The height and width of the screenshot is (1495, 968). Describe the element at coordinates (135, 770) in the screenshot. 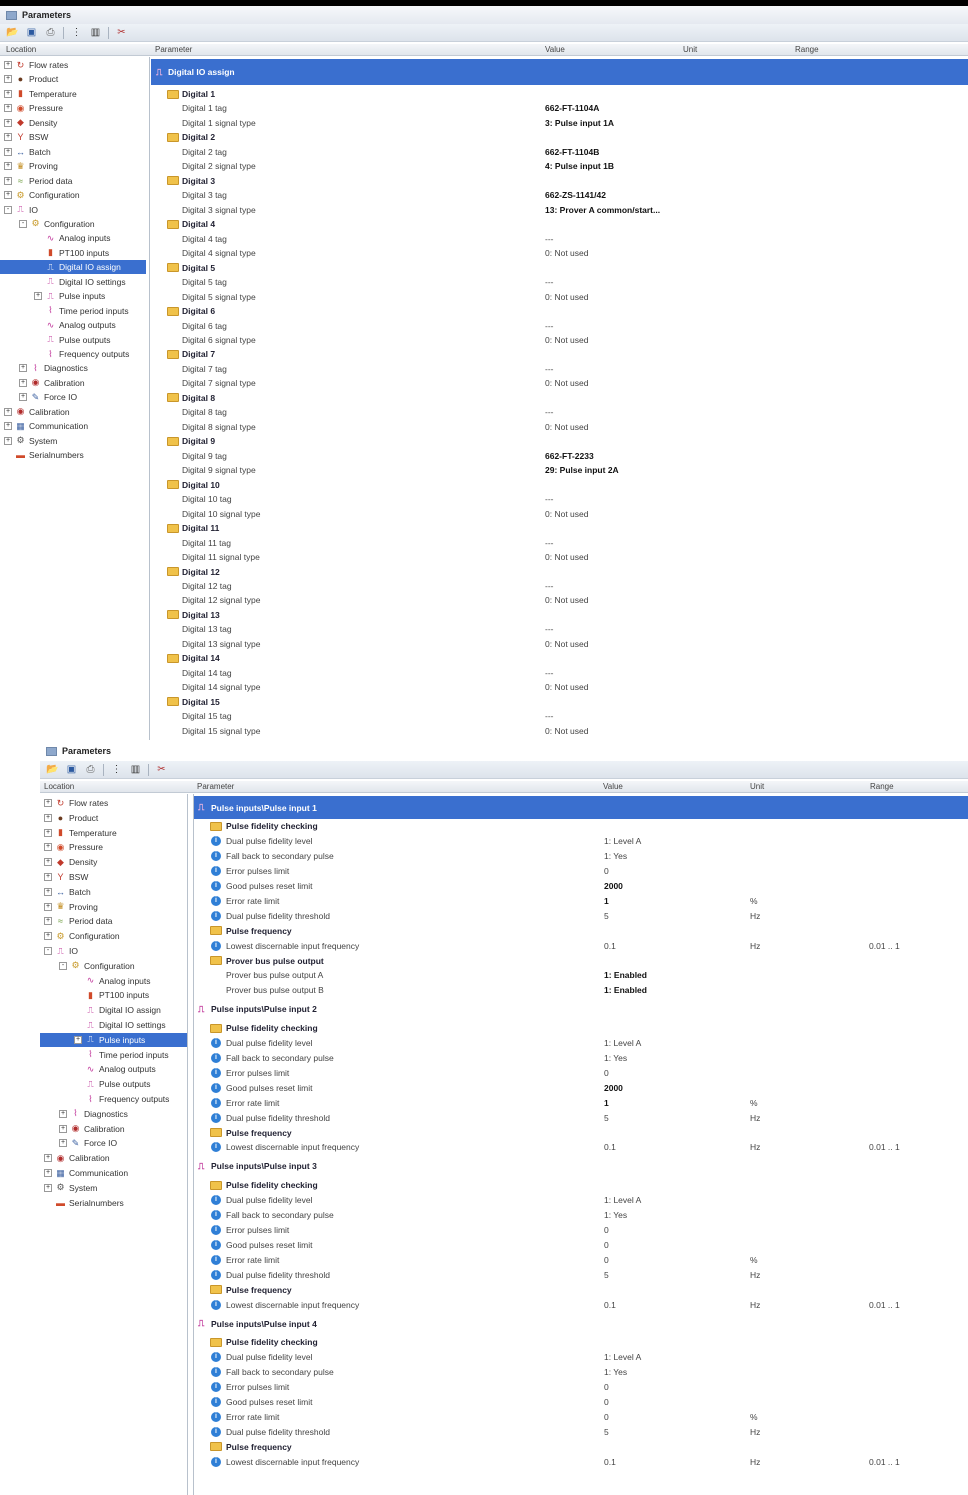

I see `columns-icon: ▥` at that location.